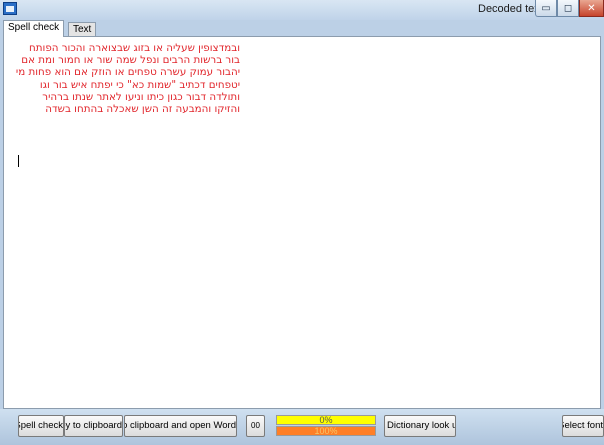 This screenshot has height=445, width=604. I want to click on copy-clipboard-label: Copy to clipboard, so click(93, 425).